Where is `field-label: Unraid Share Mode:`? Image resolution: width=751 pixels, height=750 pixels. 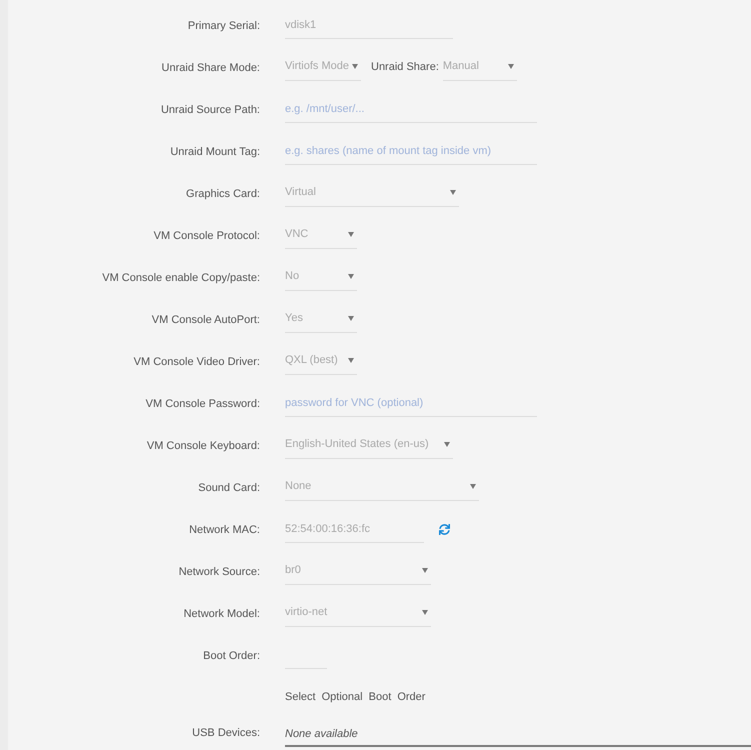
field-label: Unraid Share Mode: is located at coordinates (211, 68).